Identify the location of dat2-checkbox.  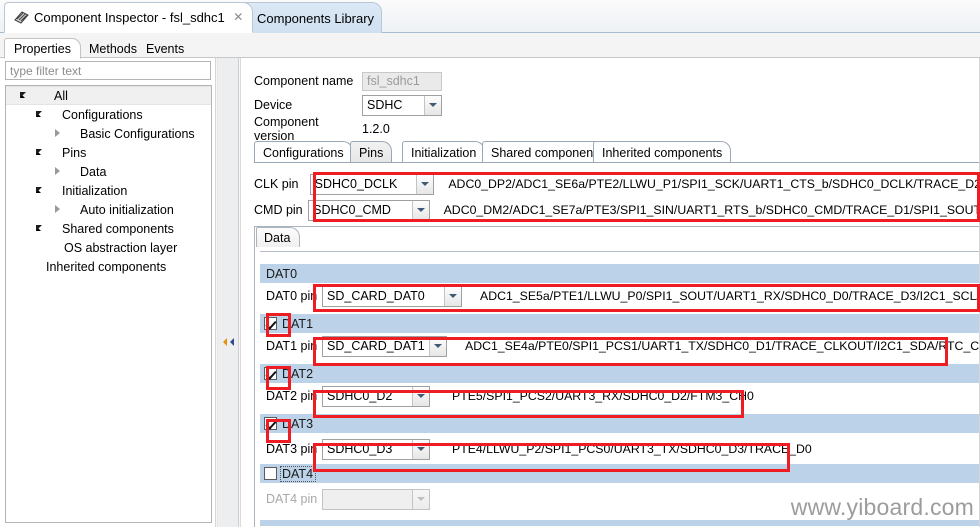
(270, 373).